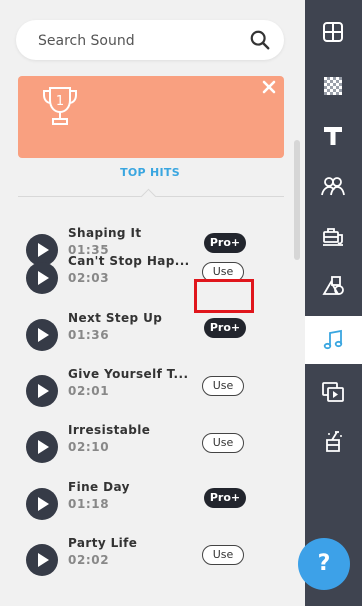 The width and height of the screenshot is (362, 606). What do you see at coordinates (89, 447) in the screenshot?
I see `sound-duration: 02:10` at bounding box center [89, 447].